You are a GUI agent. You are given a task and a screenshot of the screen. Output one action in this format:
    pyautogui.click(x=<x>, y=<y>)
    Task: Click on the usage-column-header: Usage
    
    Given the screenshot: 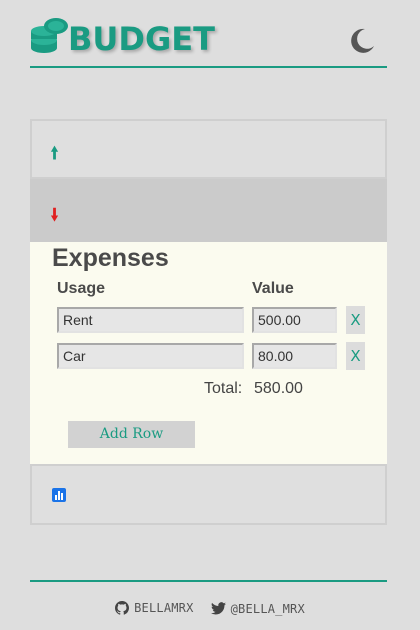 What is the action you would take?
    pyautogui.click(x=81, y=288)
    